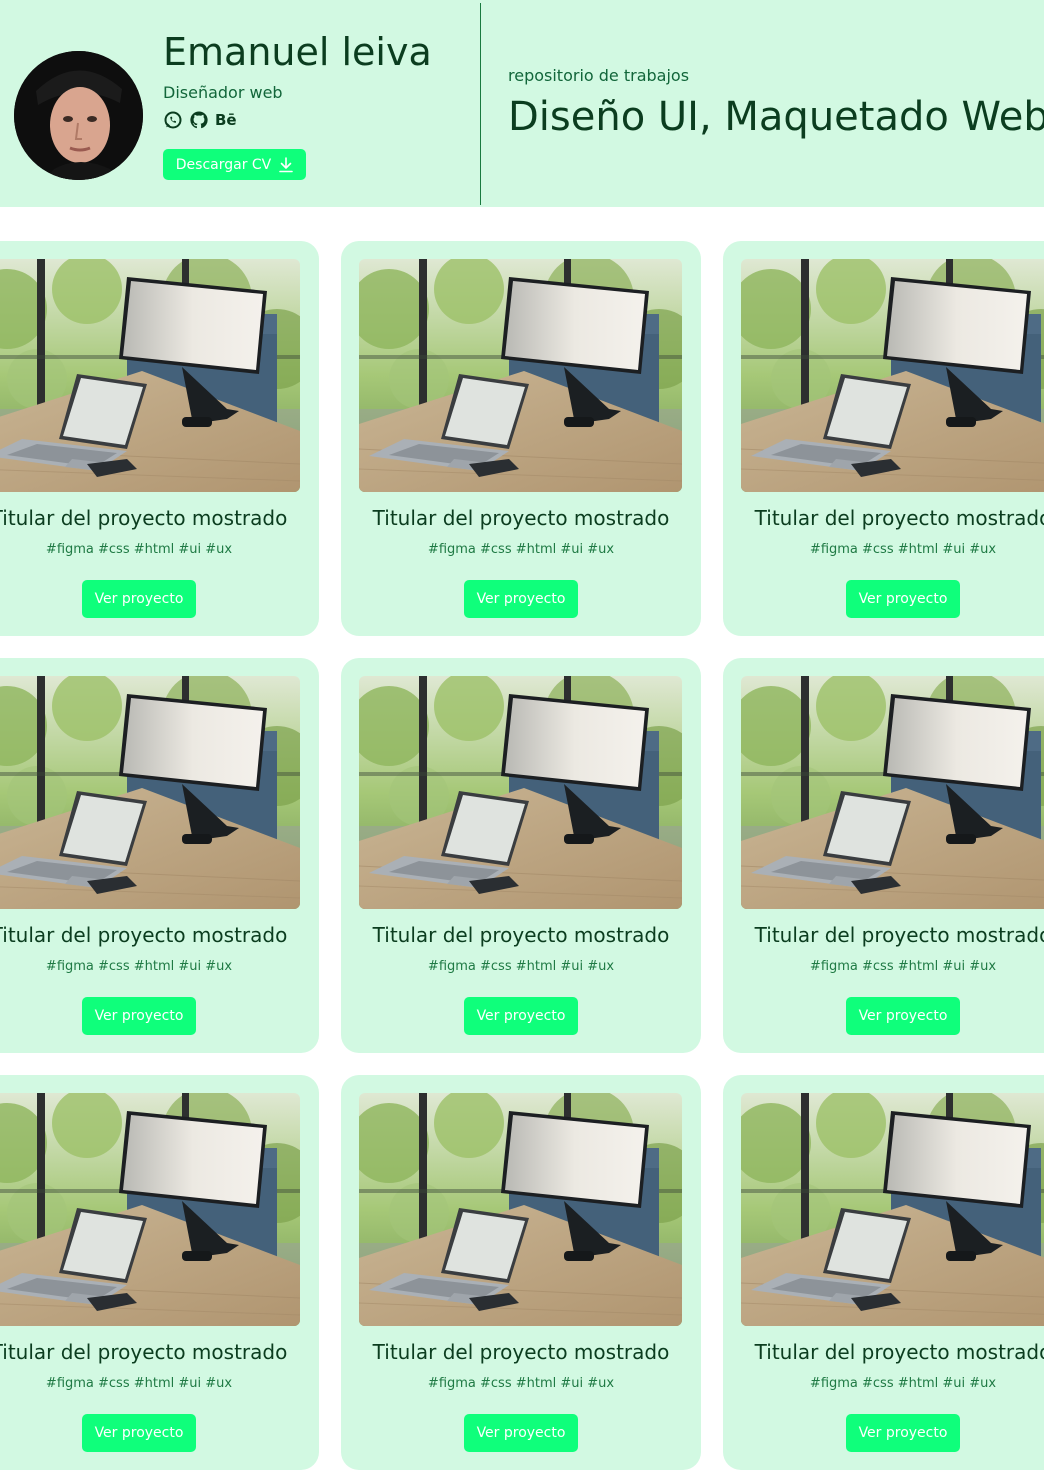  I want to click on whatsapp-icon, so click(173, 120).